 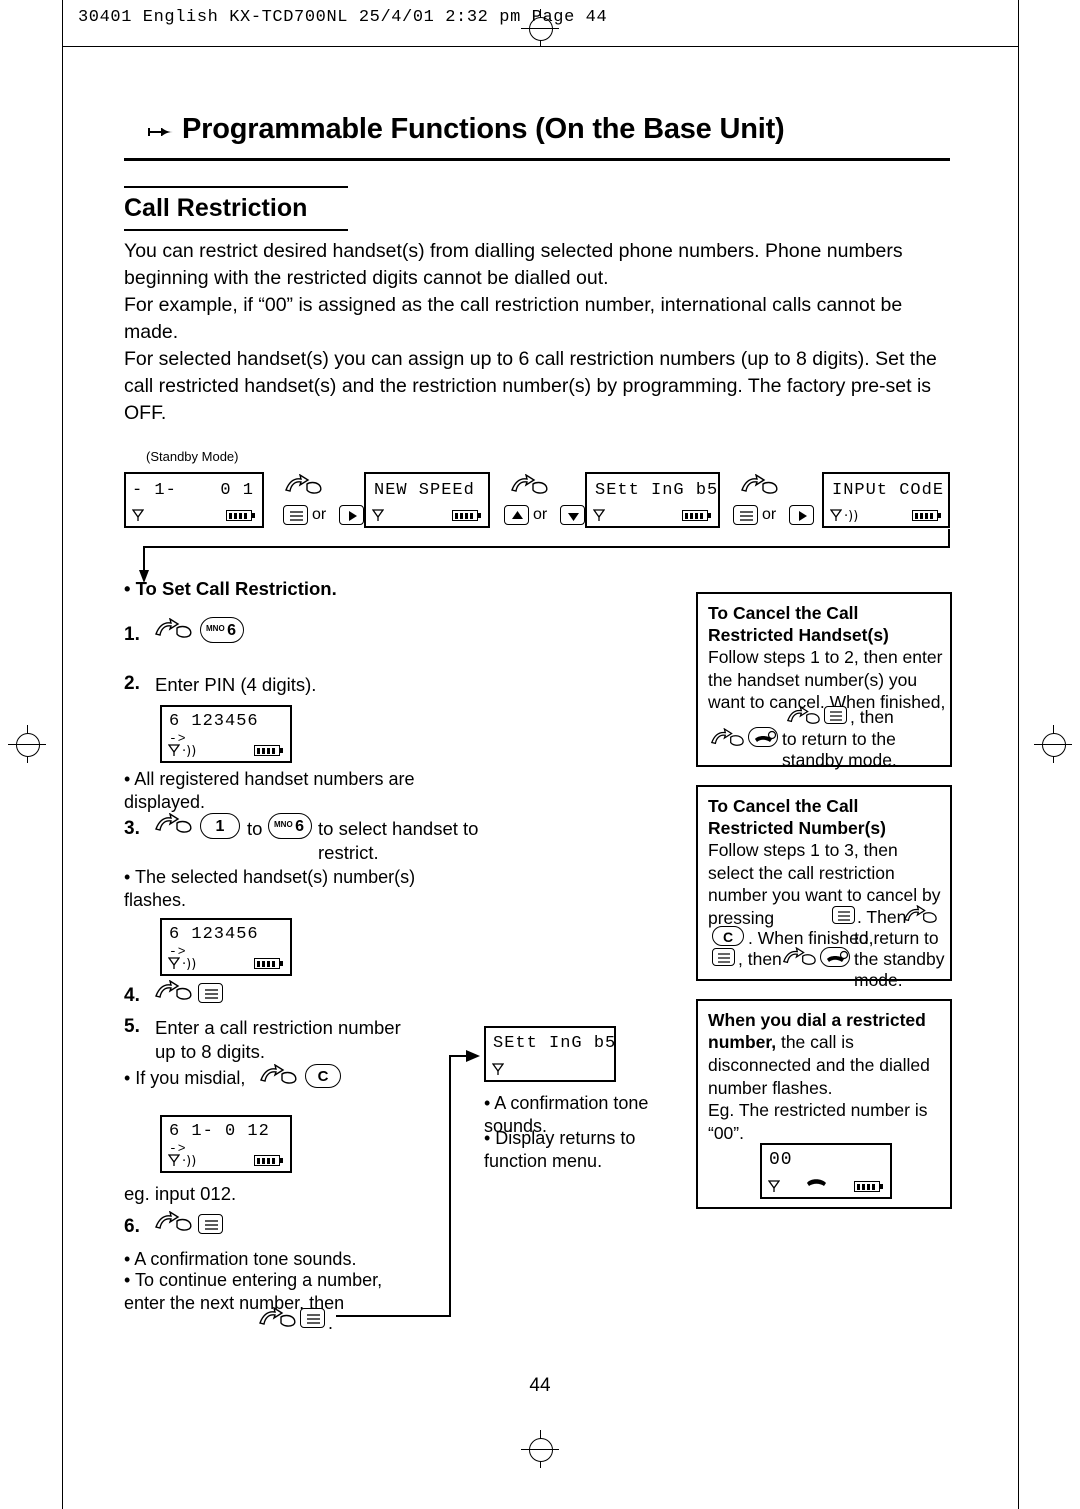 I want to click on pointing-hand-icon-step6, so click(x=174, y=1221).